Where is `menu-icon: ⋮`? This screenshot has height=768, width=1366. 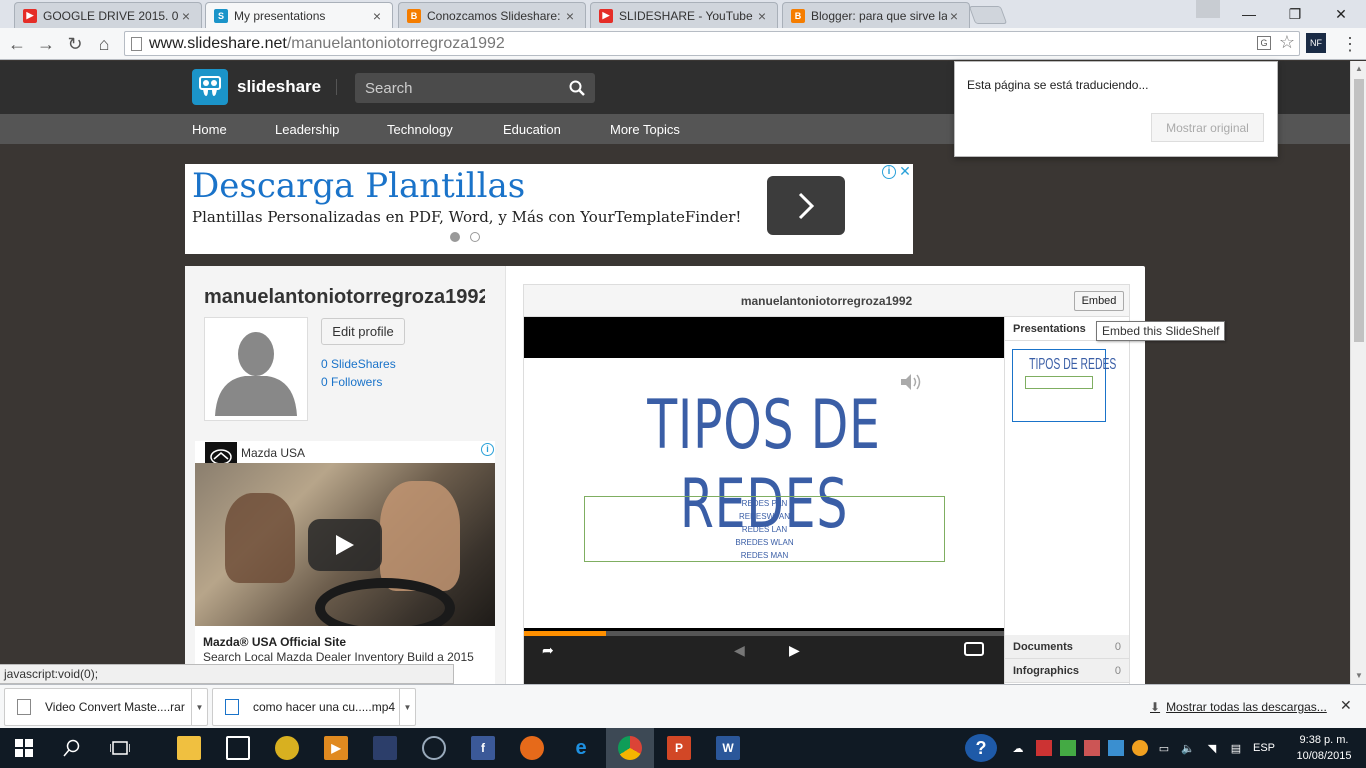 menu-icon: ⋮ is located at coordinates (1350, 44).